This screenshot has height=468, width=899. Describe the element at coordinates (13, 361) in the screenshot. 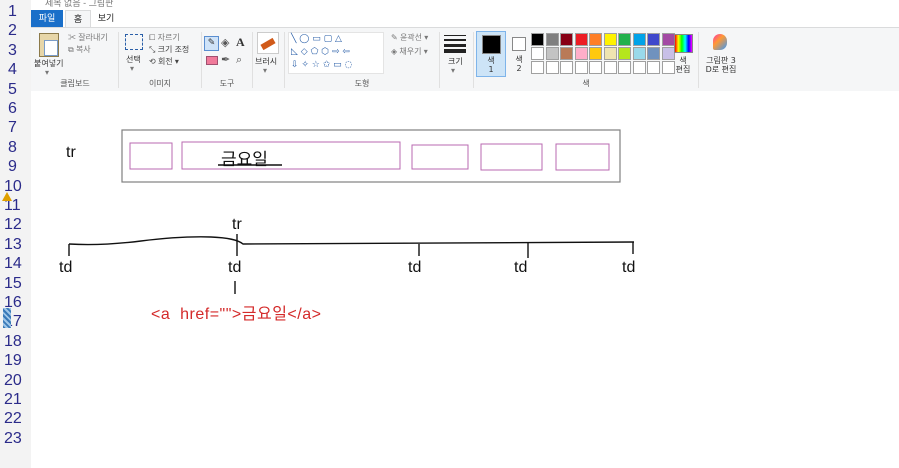

I see `line-number: 19` at that location.